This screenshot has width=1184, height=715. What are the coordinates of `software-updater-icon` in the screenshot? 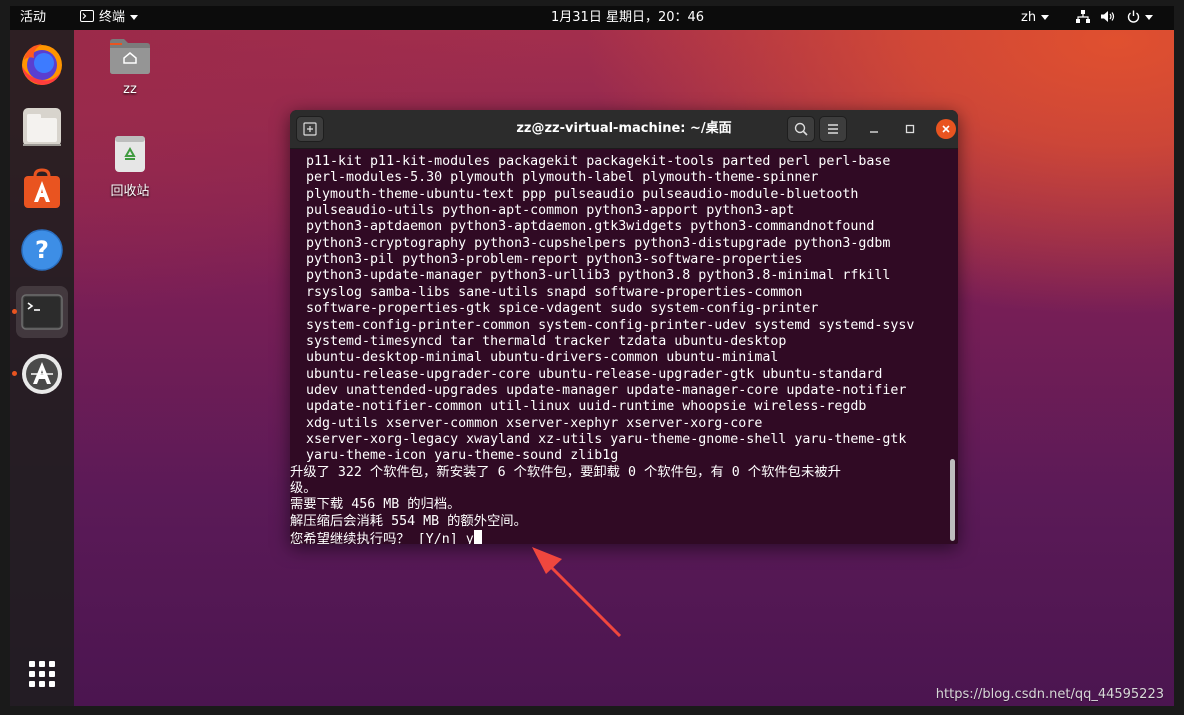 It's located at (42, 374).